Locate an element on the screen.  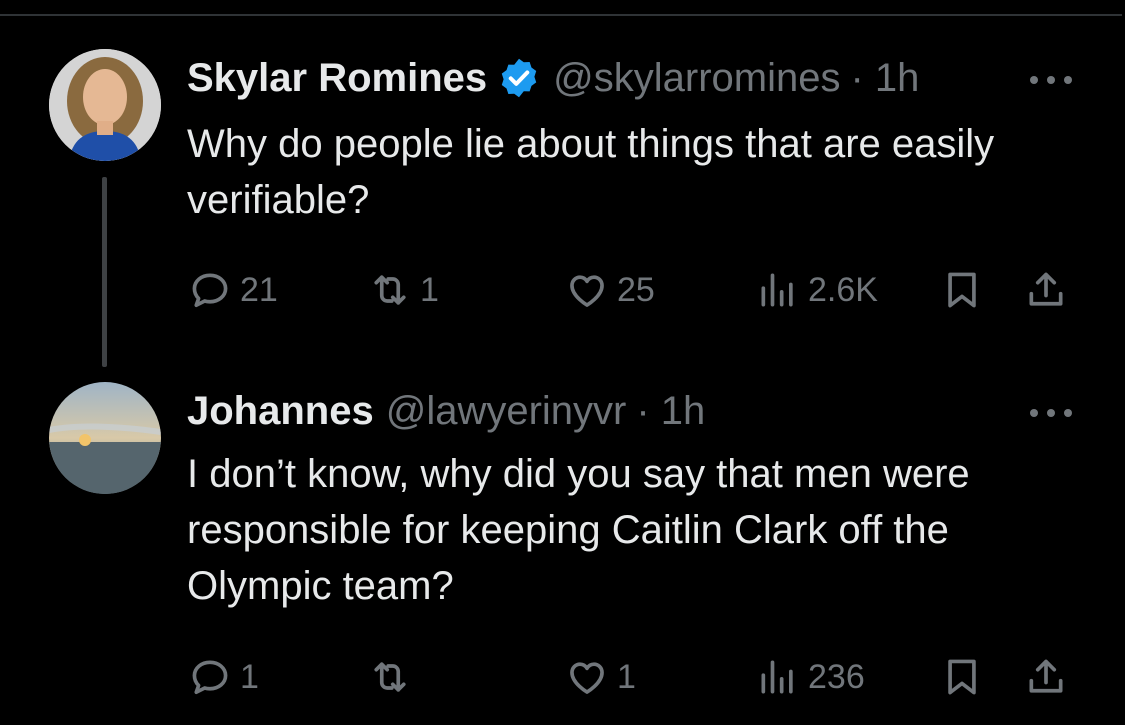
tweet-header: Johannes @lawyerinyvr · 1h is located at coordinates (446, 411).